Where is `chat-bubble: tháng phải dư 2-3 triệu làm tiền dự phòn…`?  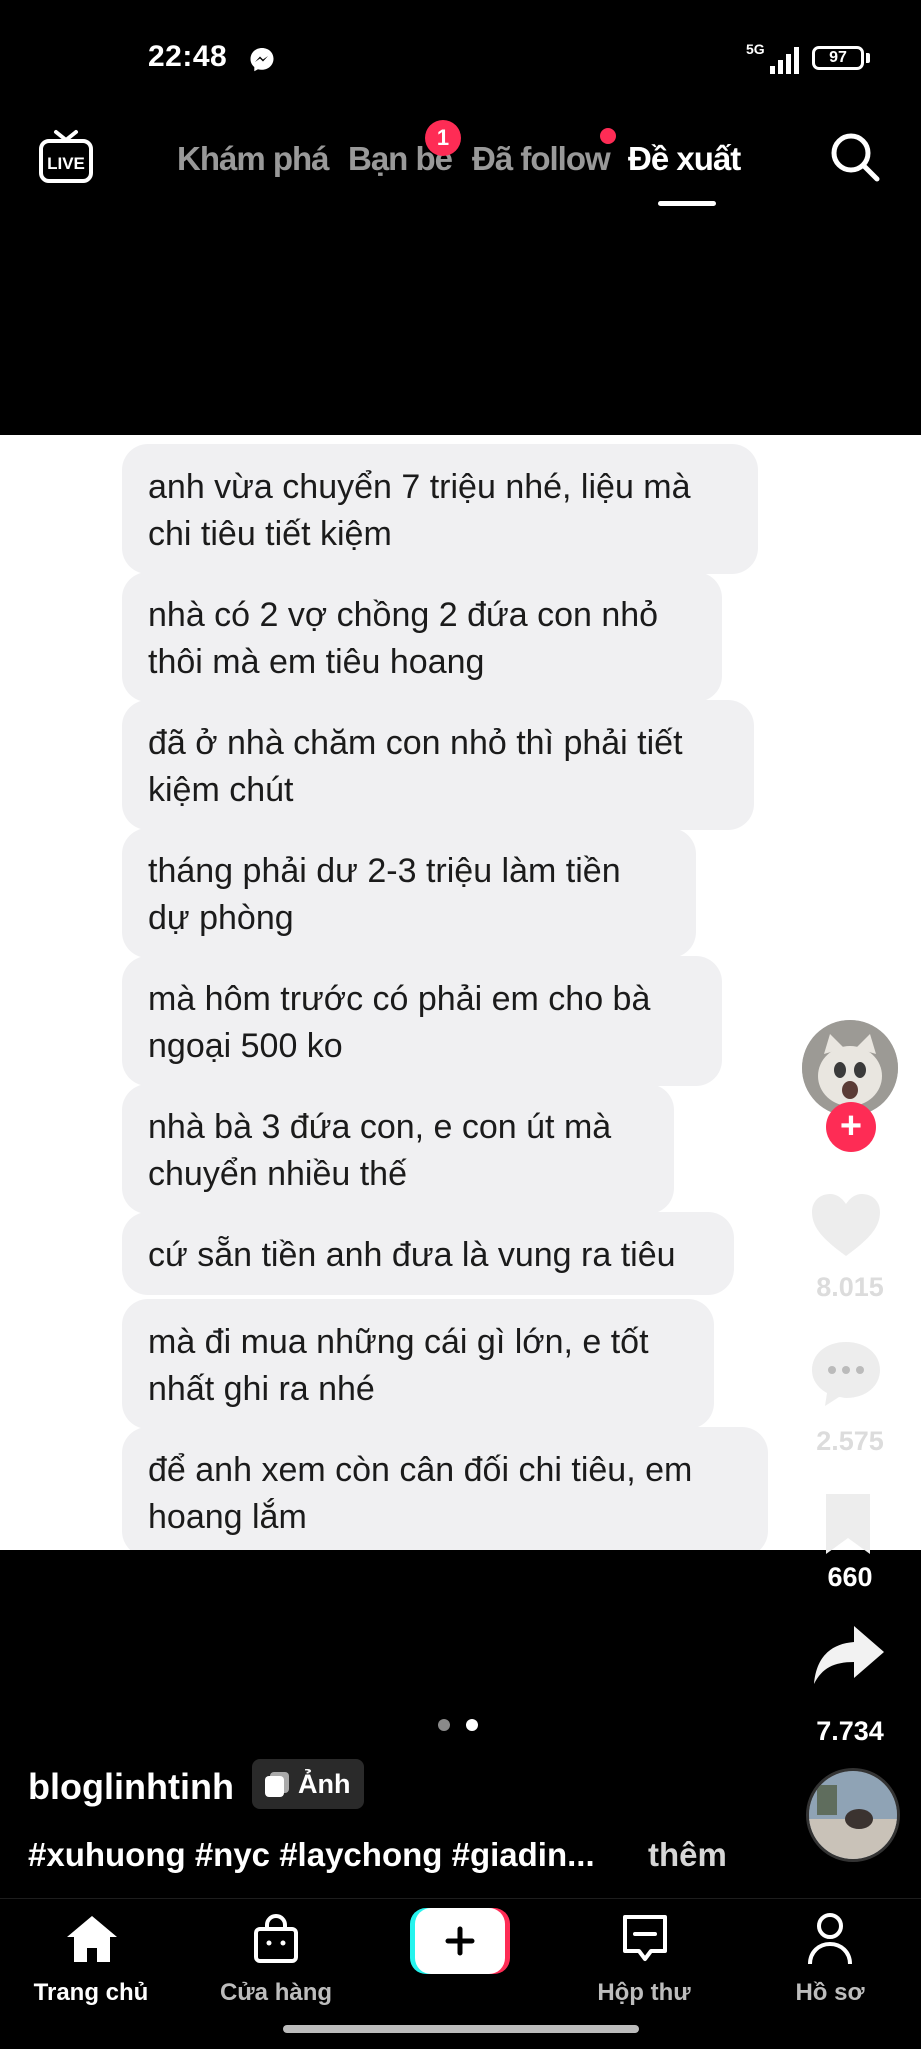 chat-bubble: tháng phải dư 2-3 triệu làm tiền dự phòn… is located at coordinates (409, 893).